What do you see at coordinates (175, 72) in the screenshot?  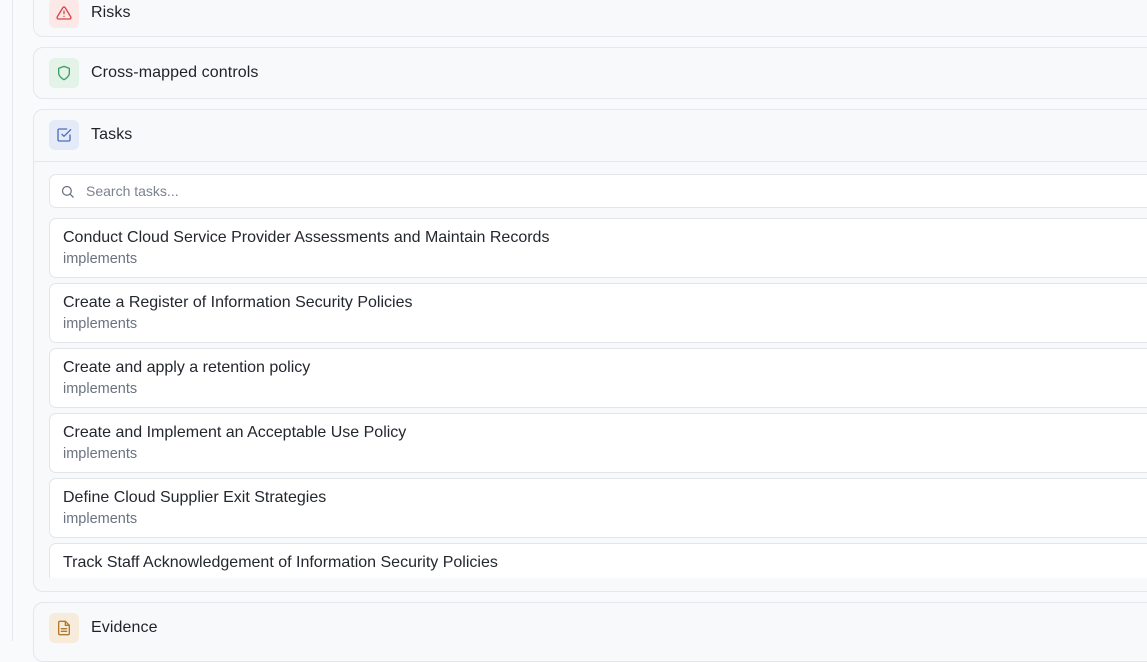 I see `cross-mapped-controls-title: Cross-mapped controls` at bounding box center [175, 72].